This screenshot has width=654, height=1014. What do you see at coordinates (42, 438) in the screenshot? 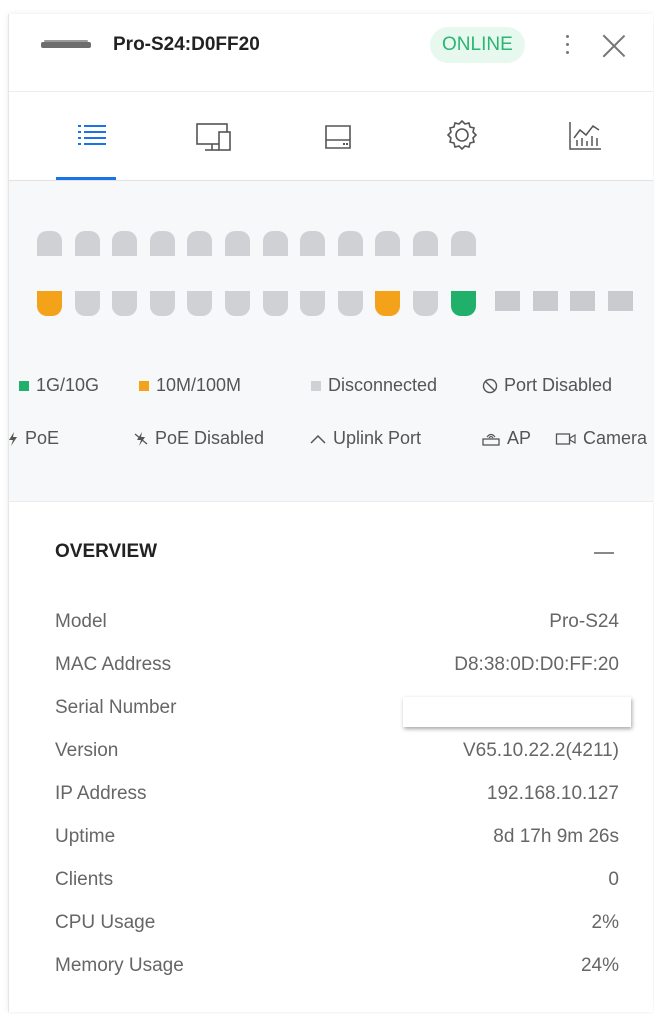
I see `legend-poe-label: PoE` at bounding box center [42, 438].